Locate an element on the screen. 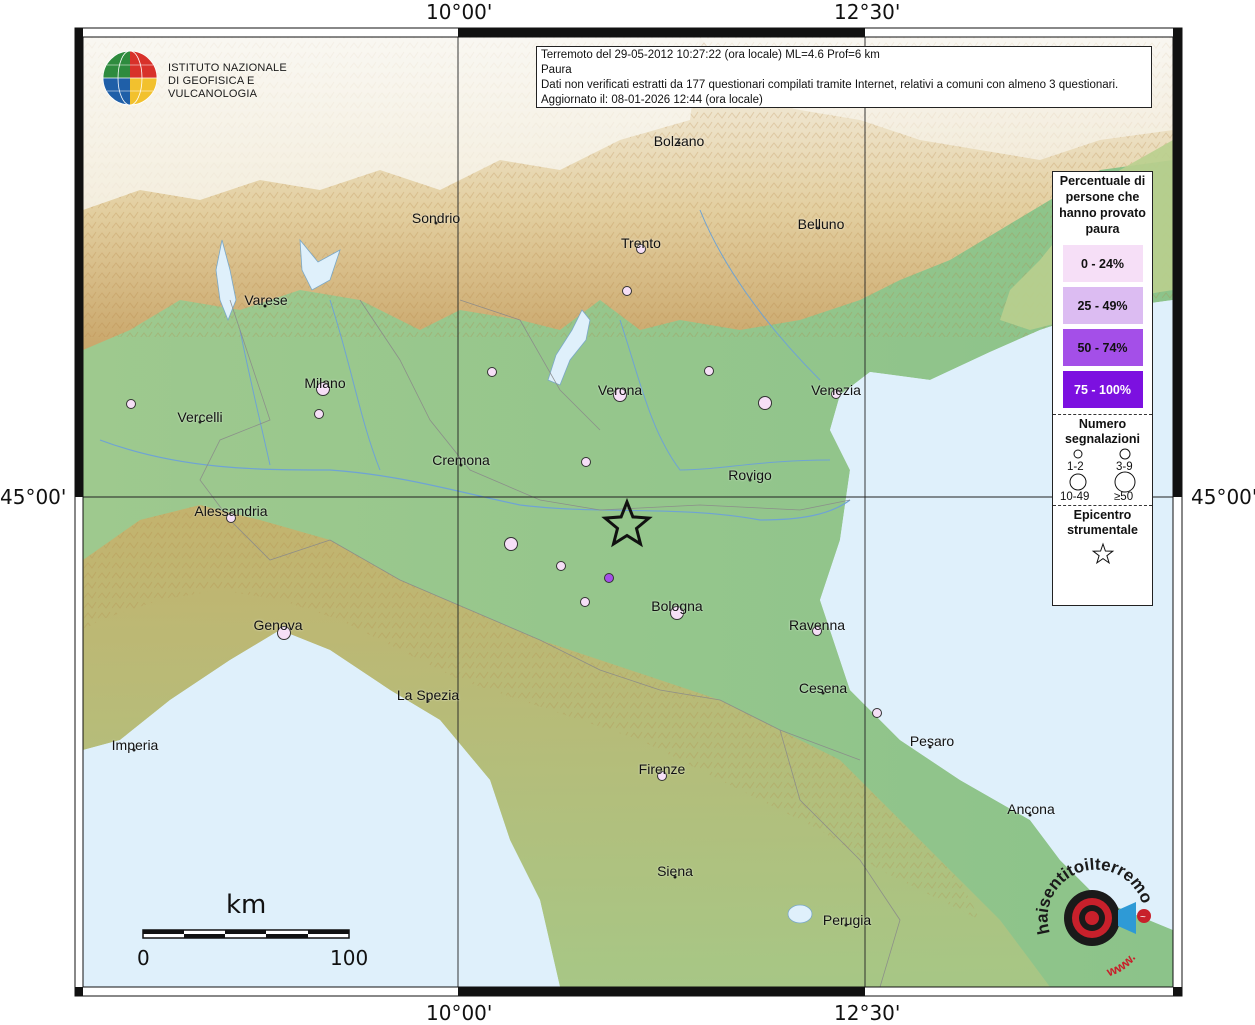 This screenshot has height=1025, width=1255. www-text: www. is located at coordinates (1121, 964).